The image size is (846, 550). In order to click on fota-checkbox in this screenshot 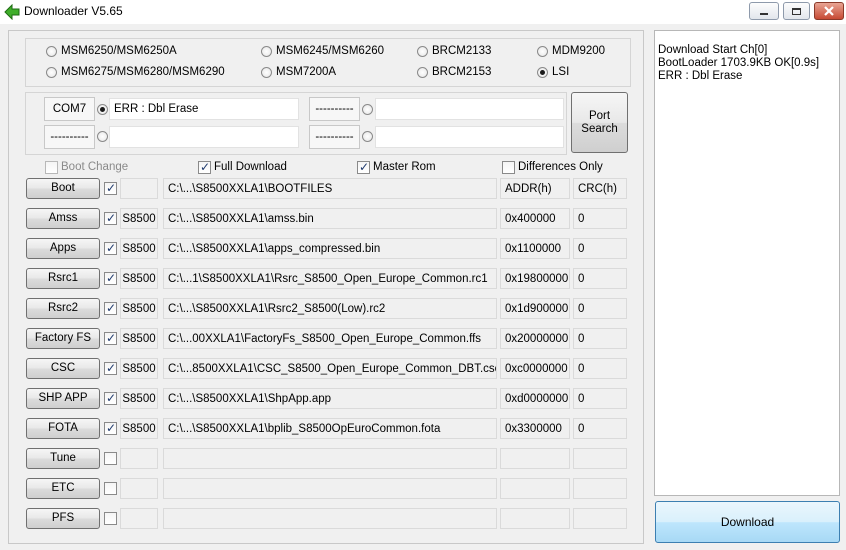, I will do `click(110, 428)`.